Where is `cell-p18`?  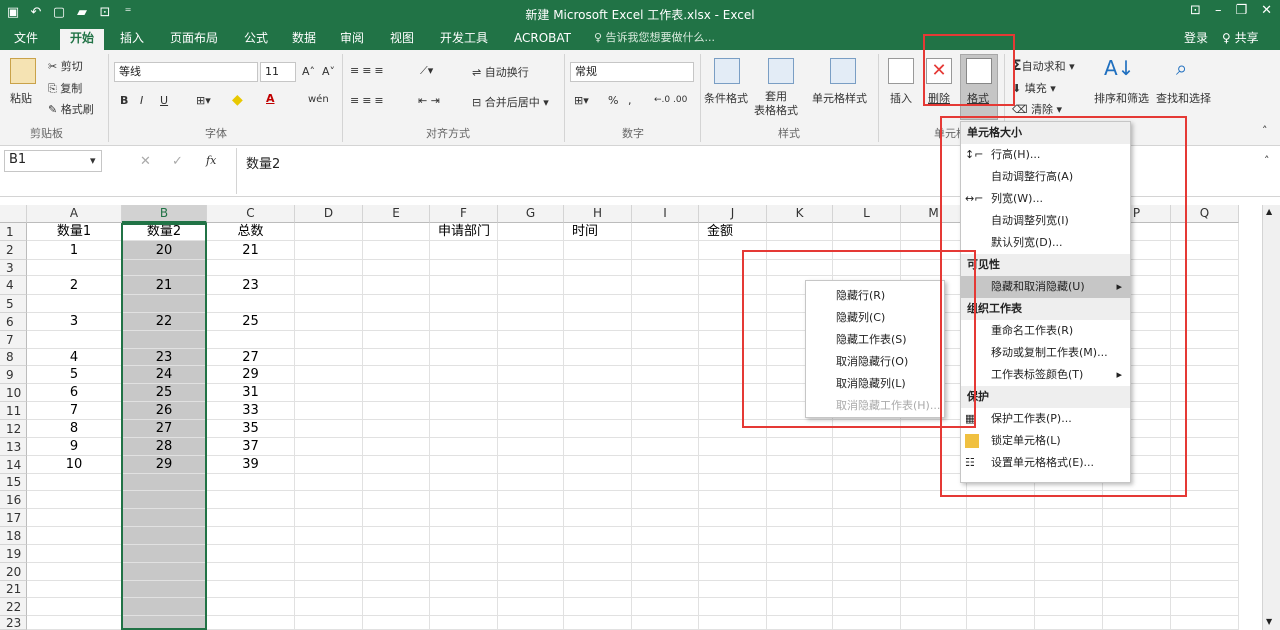 cell-p18 is located at coordinates (1137, 536).